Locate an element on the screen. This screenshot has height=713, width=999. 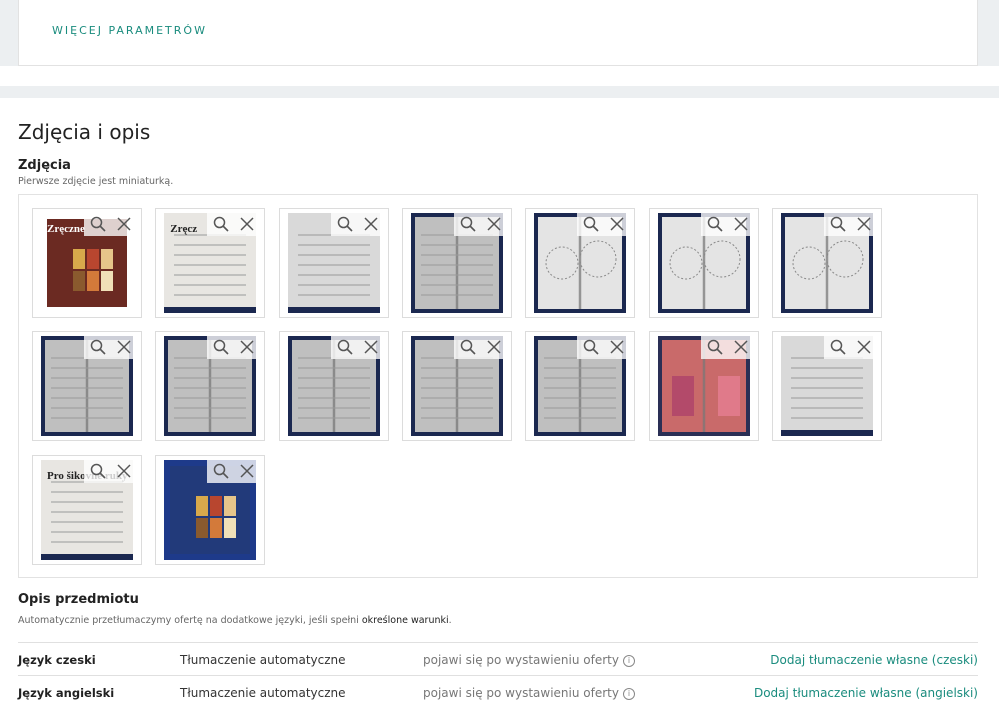
section-gap is located at coordinates (499, 76).